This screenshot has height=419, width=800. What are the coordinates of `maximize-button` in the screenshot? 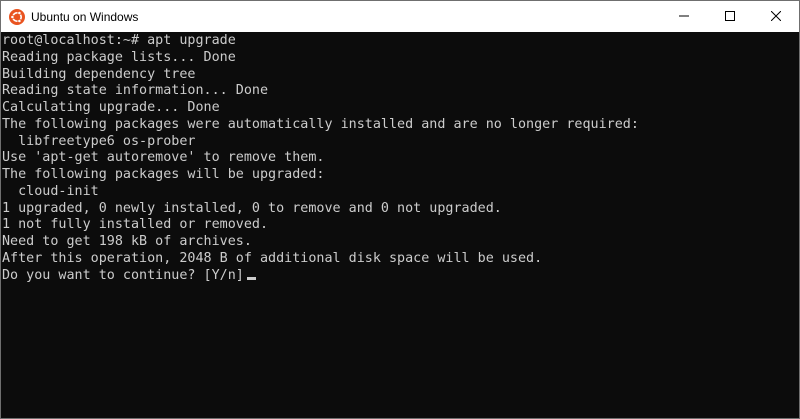 It's located at (730, 16).